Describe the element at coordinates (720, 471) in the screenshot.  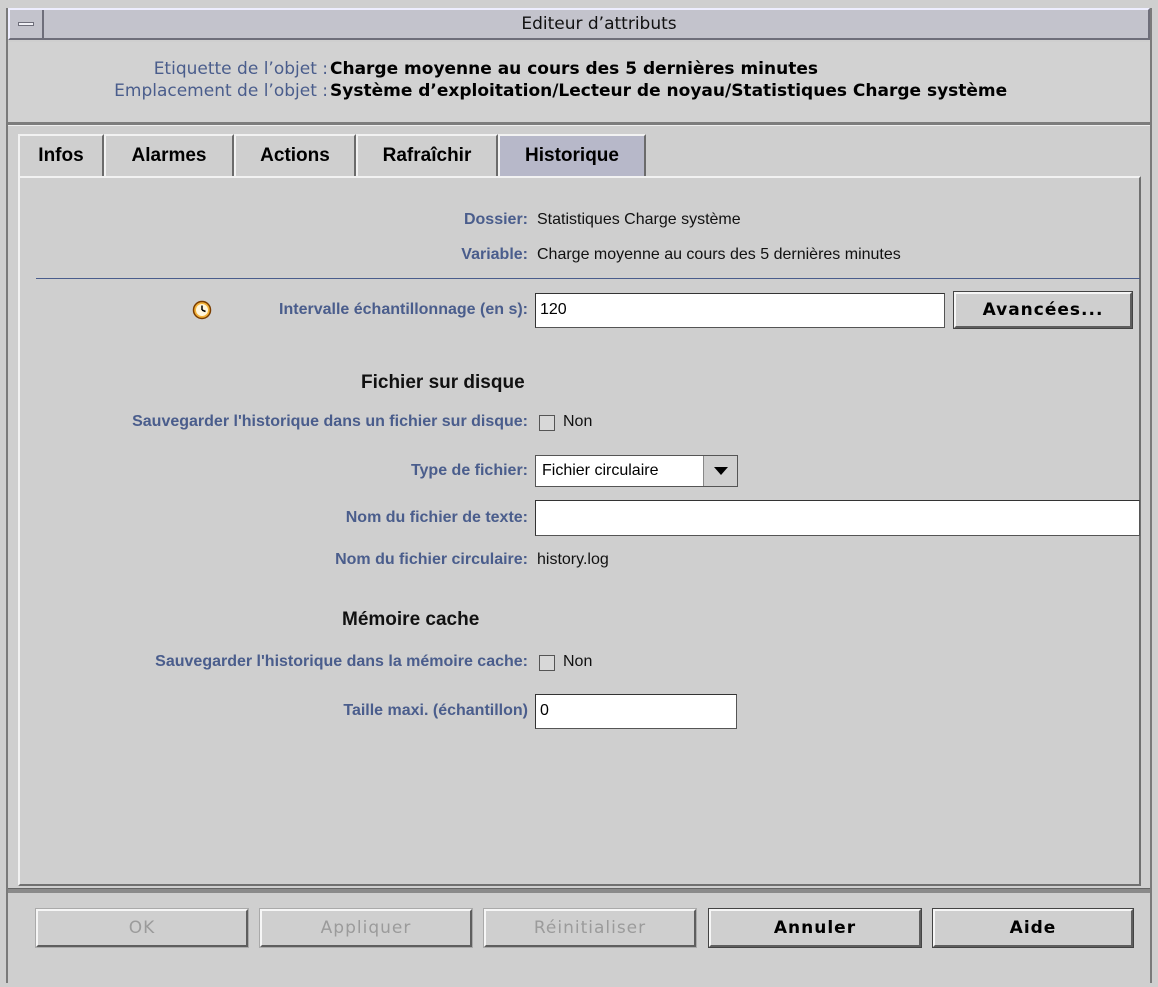
I see `chevron-down-icon` at that location.